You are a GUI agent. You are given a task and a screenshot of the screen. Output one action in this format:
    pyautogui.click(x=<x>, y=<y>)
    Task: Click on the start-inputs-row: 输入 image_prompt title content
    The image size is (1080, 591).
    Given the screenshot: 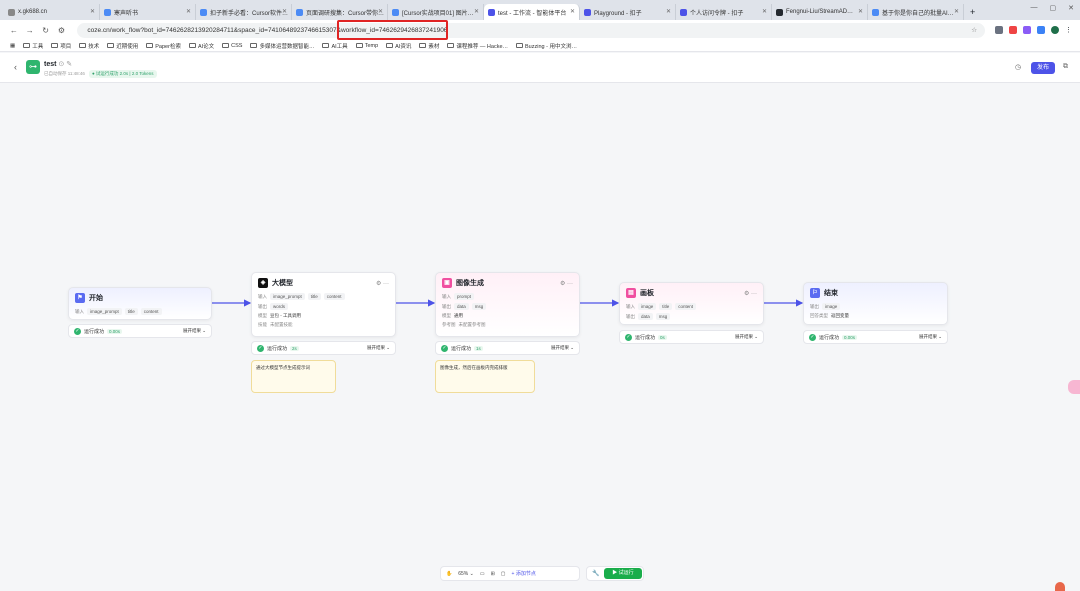 What is the action you would take?
    pyautogui.click(x=140, y=311)
    